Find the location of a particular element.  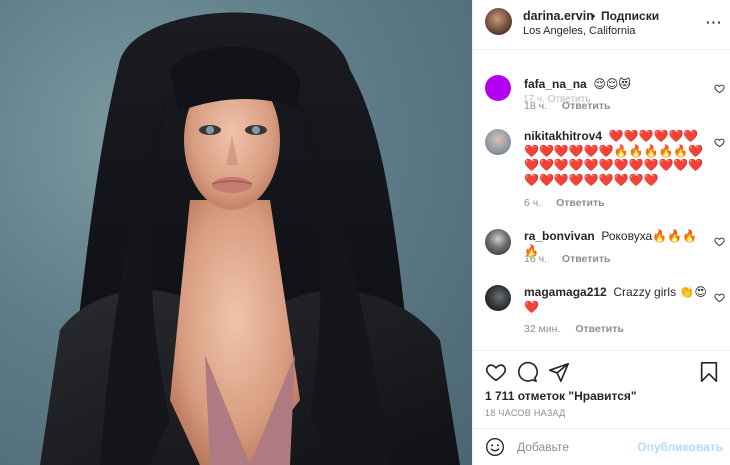

comment-composer: Опубликовать is located at coordinates (601, 446).